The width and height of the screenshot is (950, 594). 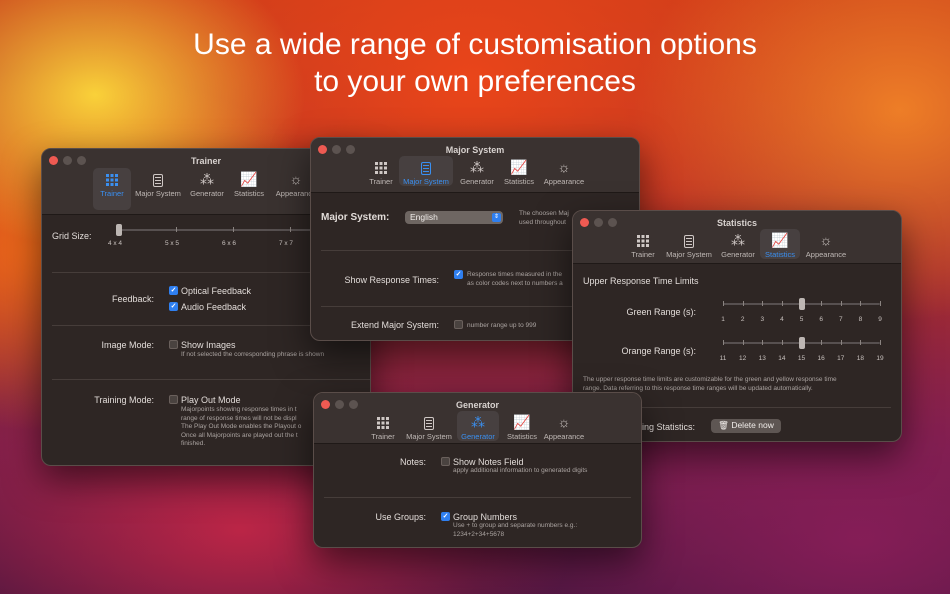 What do you see at coordinates (496, 217) in the screenshot?
I see `chevron-up-down-icon: ⇕` at bounding box center [496, 217].